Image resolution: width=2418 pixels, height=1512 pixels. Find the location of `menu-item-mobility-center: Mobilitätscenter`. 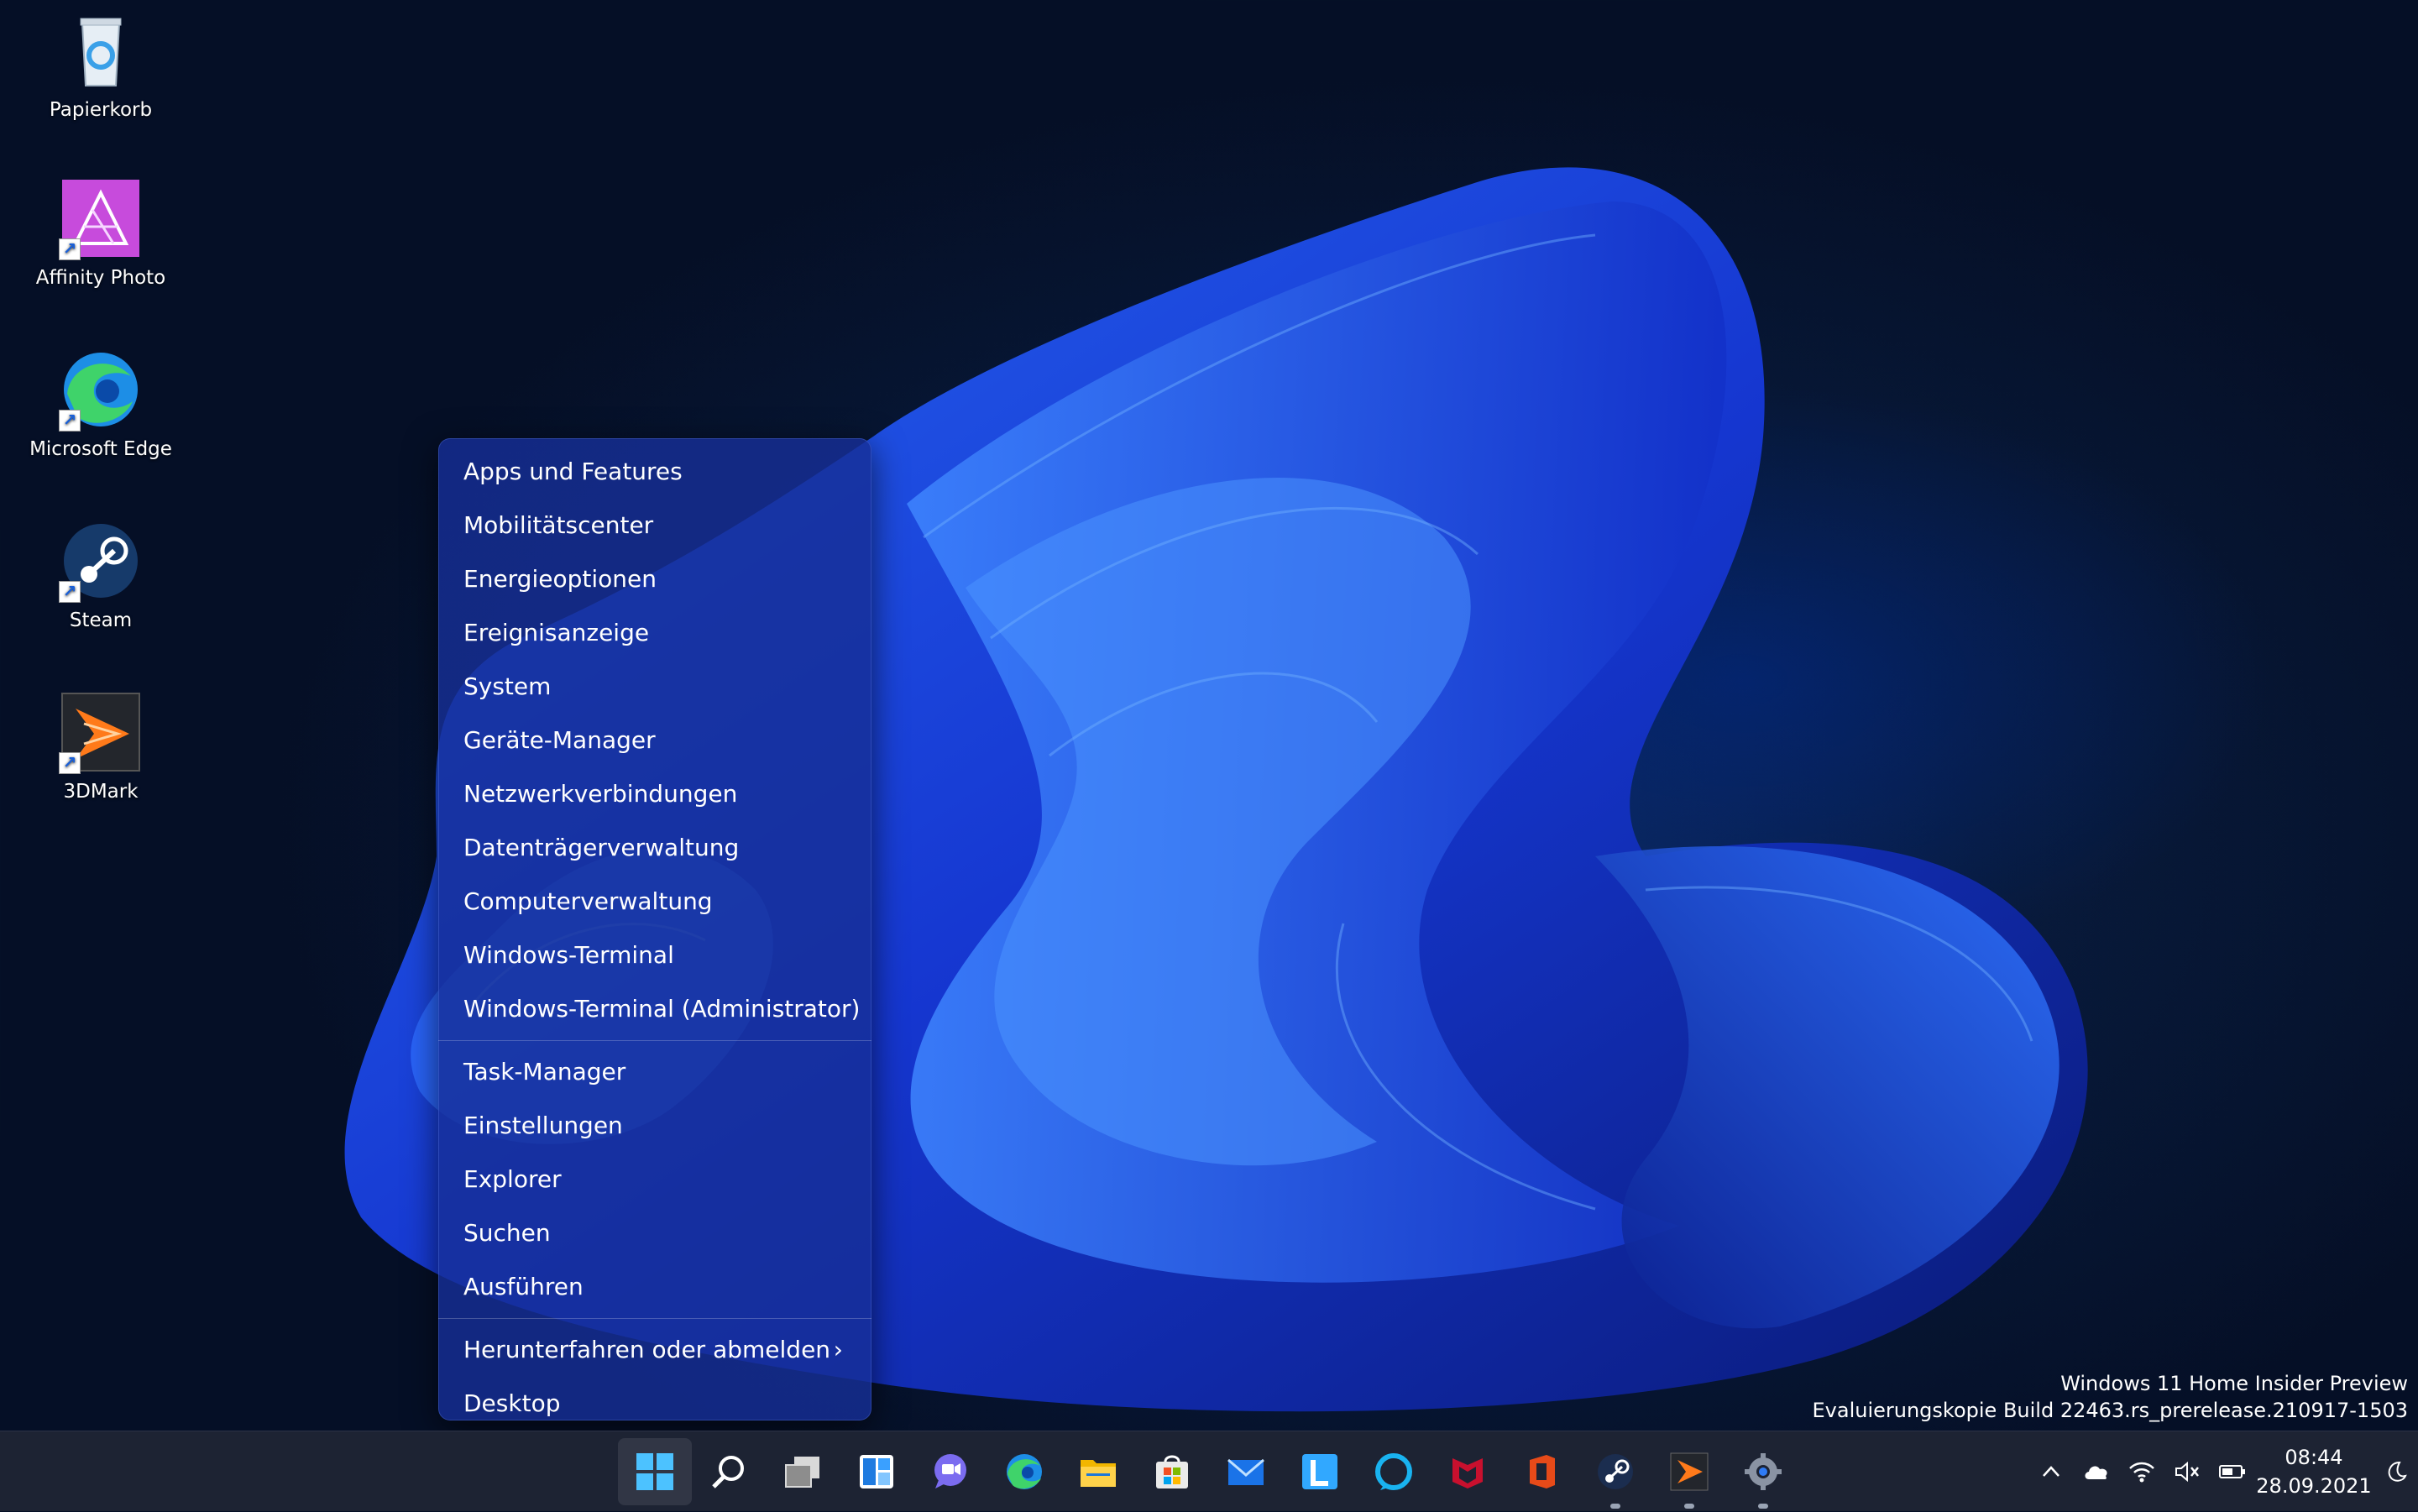

menu-item-mobility-center: Mobilitätscenter is located at coordinates (654, 525).